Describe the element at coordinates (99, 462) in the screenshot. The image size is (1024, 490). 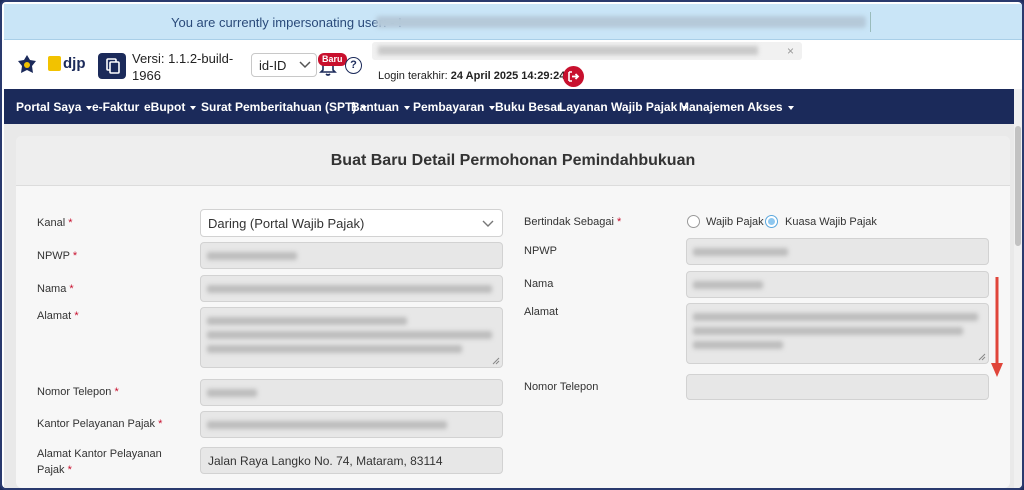
I see `alamat-kpp-label: Alamat Kantor Pelayanan Pajak *` at that location.